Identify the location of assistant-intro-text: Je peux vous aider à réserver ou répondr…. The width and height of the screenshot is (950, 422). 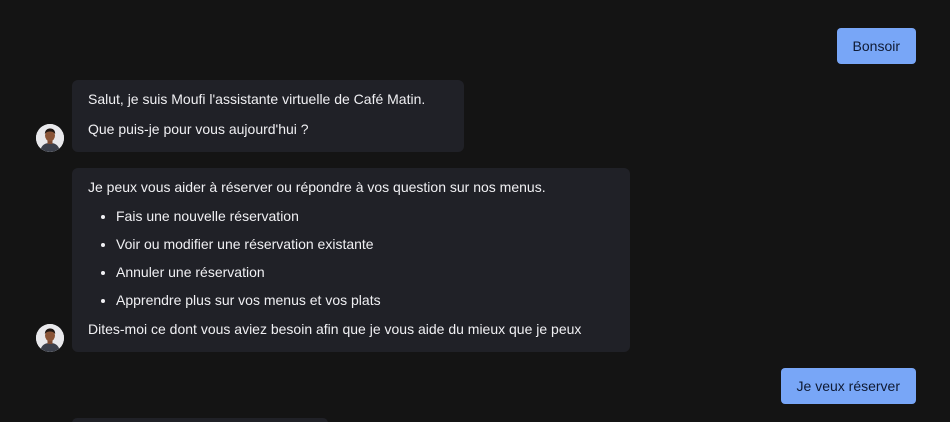
(317, 187).